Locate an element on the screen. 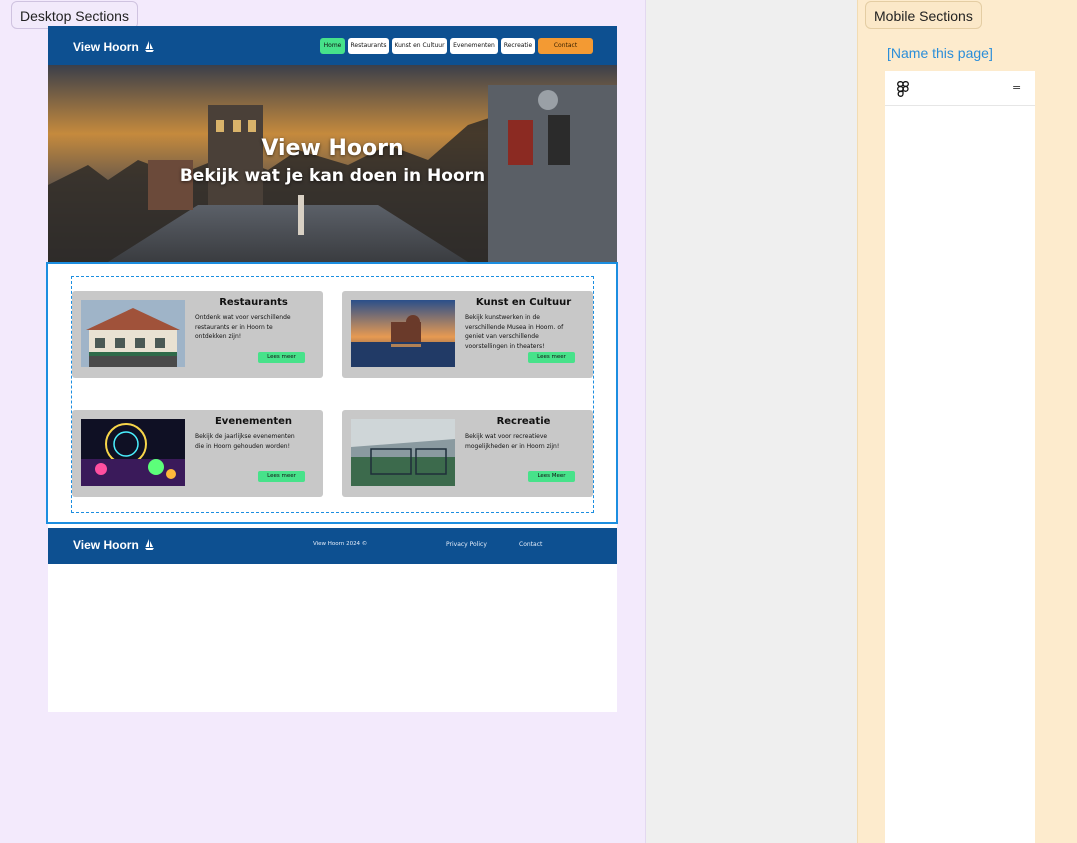 Image resolution: width=1077 pixels, height=843 pixels. card-title-evenementen: Evenementen is located at coordinates (253, 421).